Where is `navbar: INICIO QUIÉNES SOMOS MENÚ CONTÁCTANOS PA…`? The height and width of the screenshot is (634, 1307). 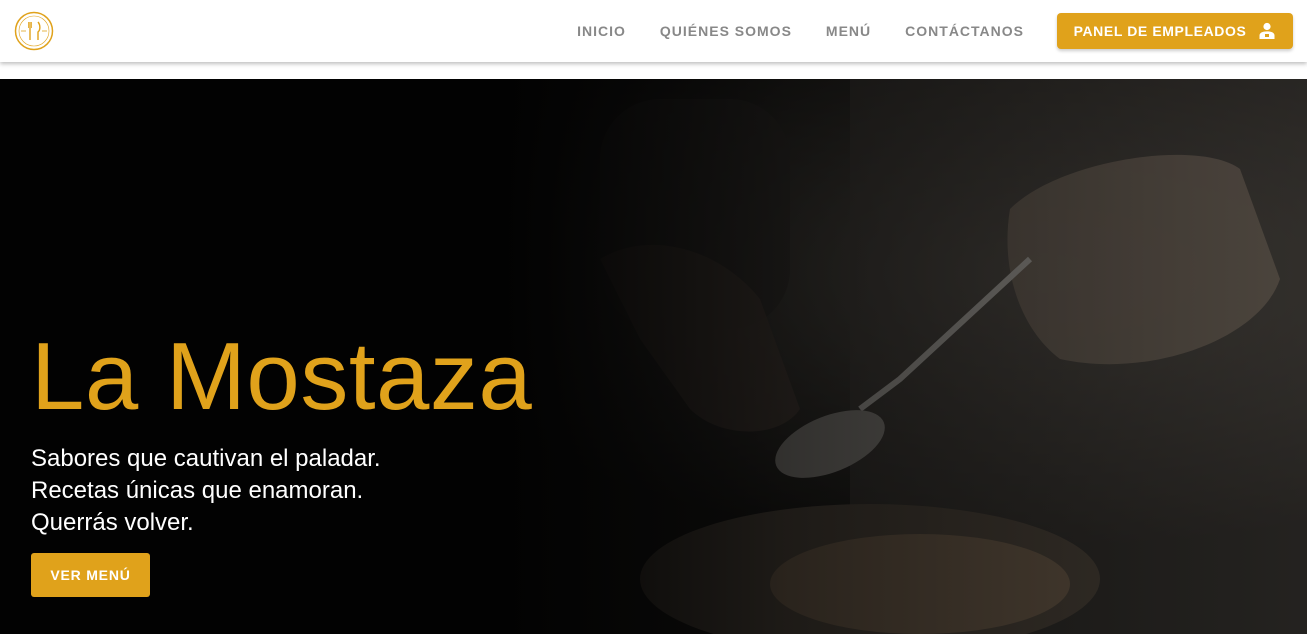 navbar: INICIO QUIÉNES SOMOS MENÚ CONTÁCTANOS PA… is located at coordinates (653, 31).